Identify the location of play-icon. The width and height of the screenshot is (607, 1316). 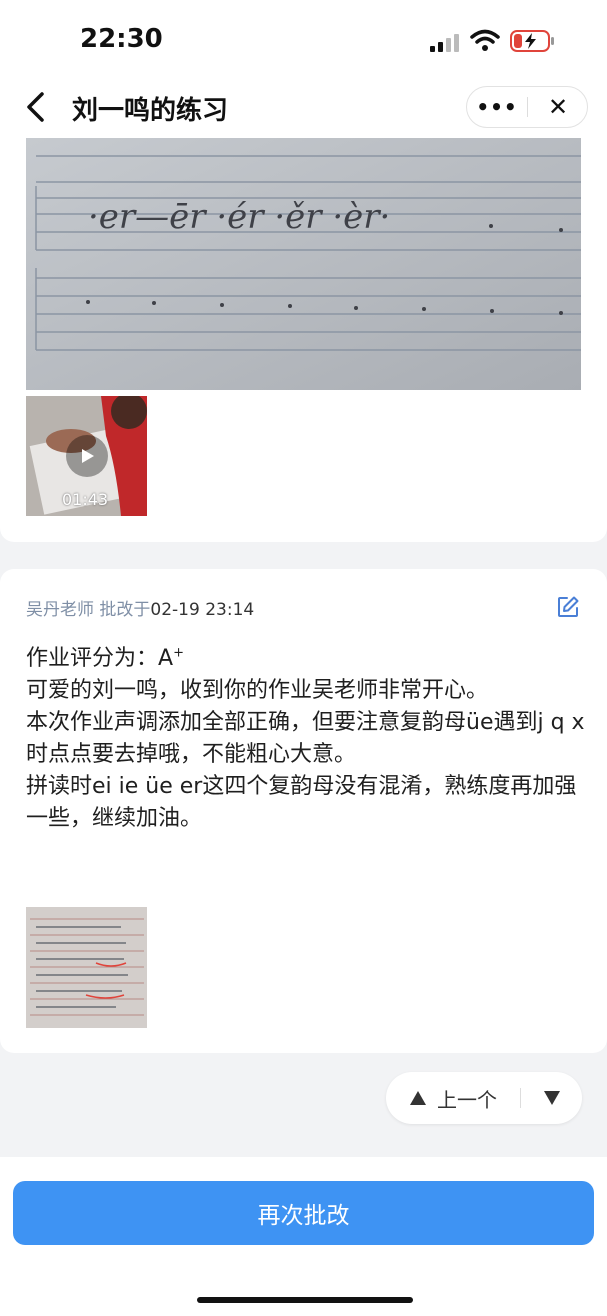
(87, 456).